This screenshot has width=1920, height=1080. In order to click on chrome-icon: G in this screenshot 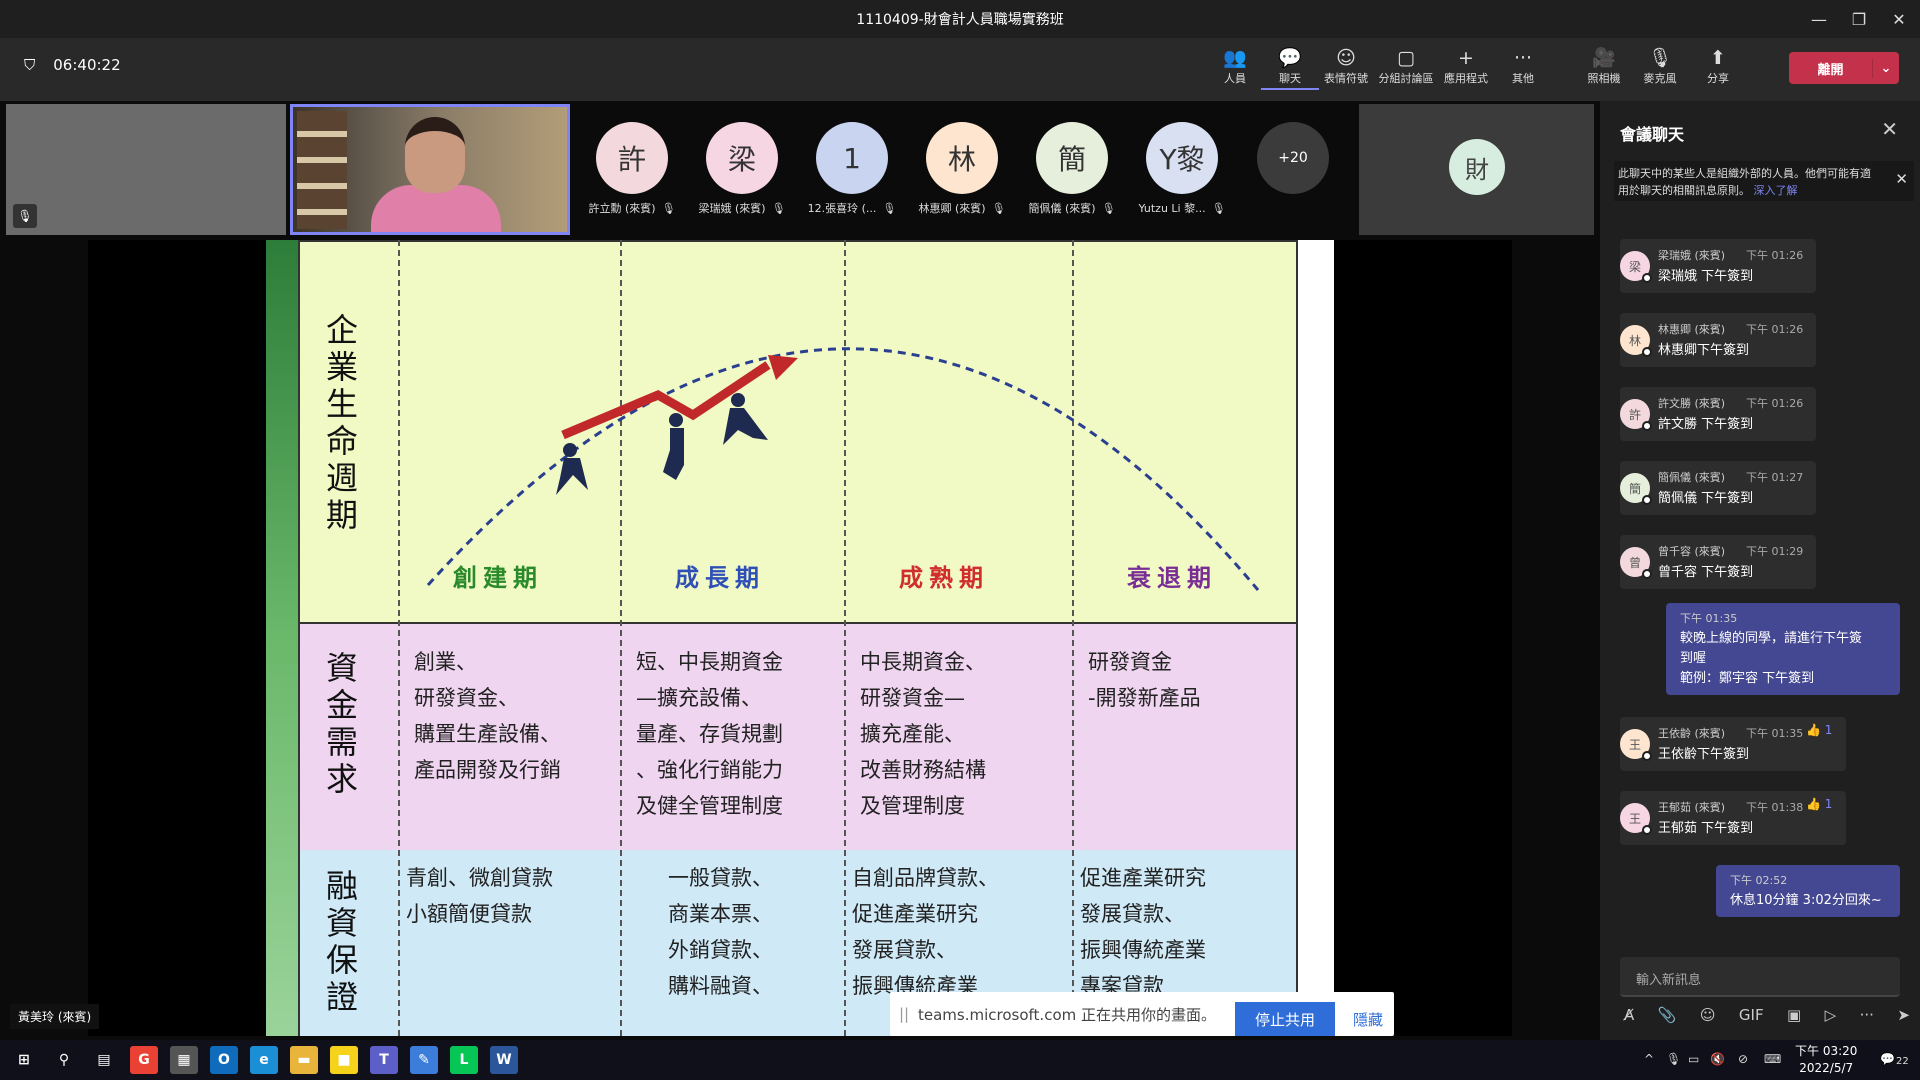, I will do `click(144, 1060)`.